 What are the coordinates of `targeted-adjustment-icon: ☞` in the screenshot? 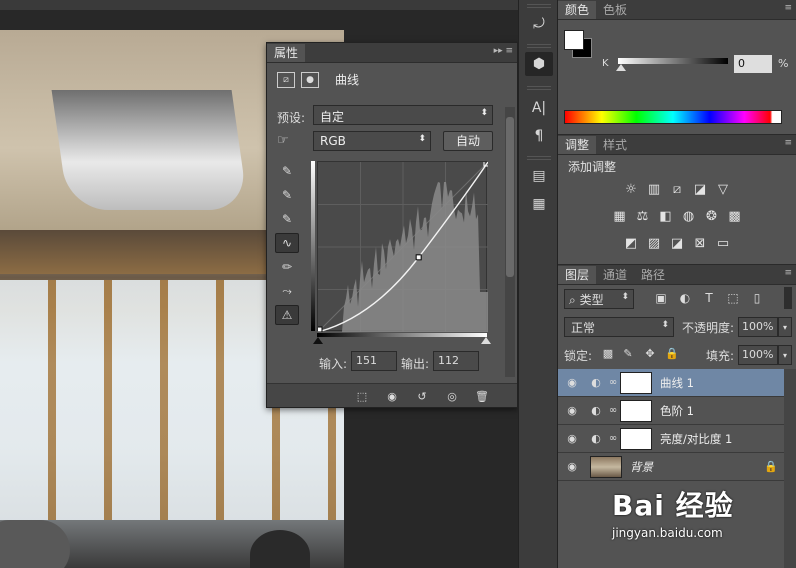 It's located at (283, 140).